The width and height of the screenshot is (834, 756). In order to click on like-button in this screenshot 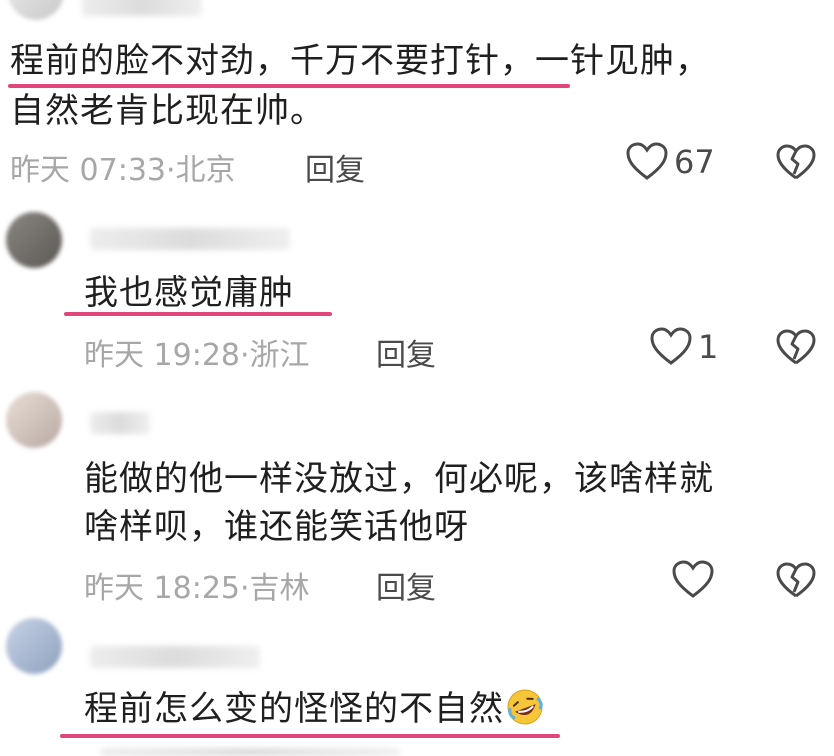, I will do `click(693, 580)`.